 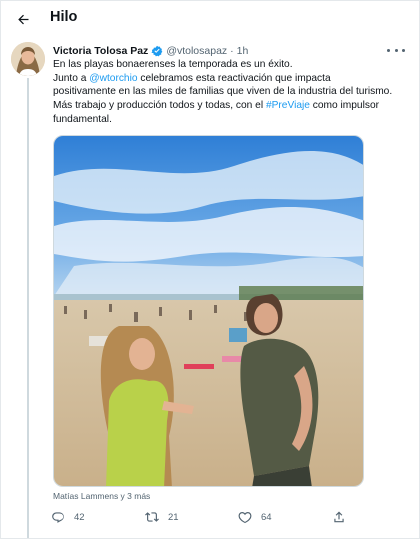 I want to click on share-button, so click(x=339, y=517).